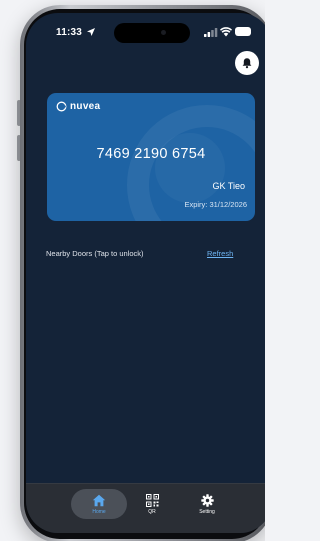  Describe the element at coordinates (243, 31) in the screenshot. I see `battery-icon` at that location.